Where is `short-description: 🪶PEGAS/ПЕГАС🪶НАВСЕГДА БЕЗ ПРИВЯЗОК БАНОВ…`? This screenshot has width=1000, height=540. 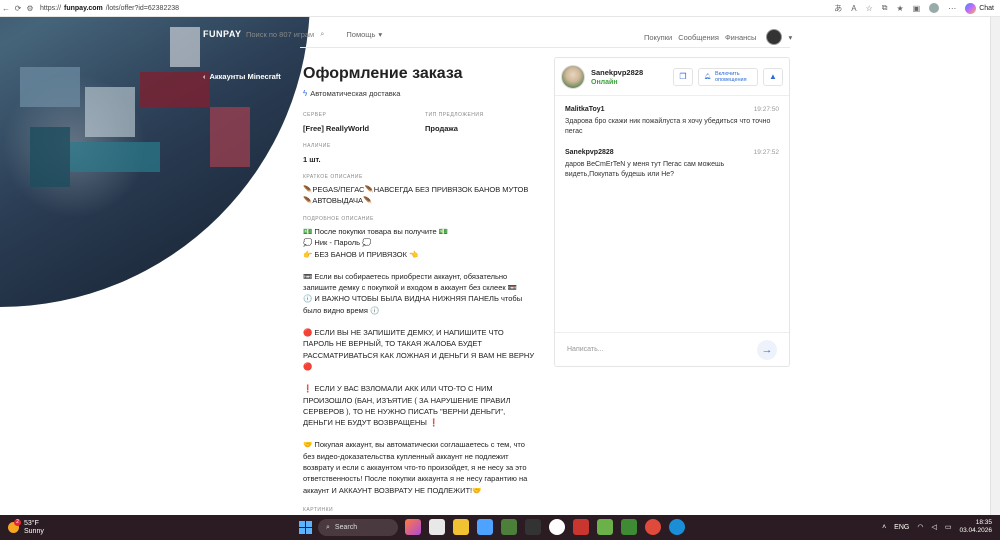
short-description: 🪶PEGAS/ПЕГАС🪶НАВСЕГДА БЕЗ ПРИВЯЗОК БАНОВ… is located at coordinates (416, 195).